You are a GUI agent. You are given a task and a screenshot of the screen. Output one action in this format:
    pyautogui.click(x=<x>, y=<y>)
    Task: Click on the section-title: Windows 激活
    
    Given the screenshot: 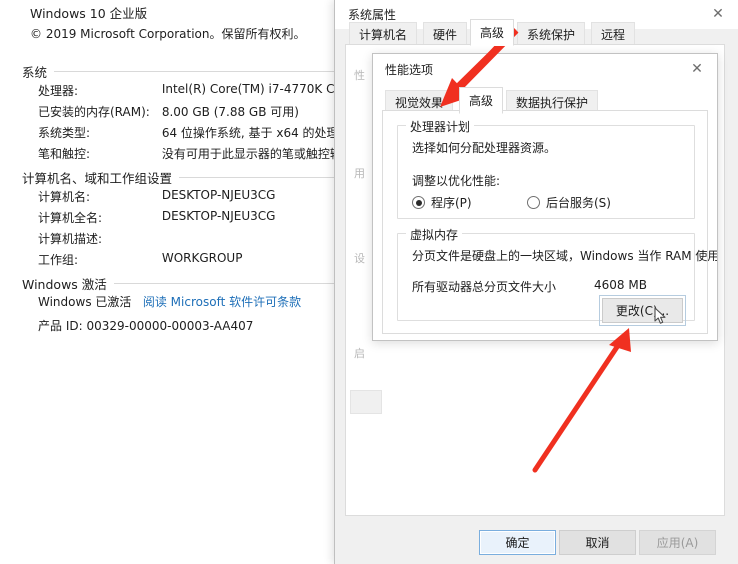 What is the action you would take?
    pyautogui.click(x=64, y=284)
    